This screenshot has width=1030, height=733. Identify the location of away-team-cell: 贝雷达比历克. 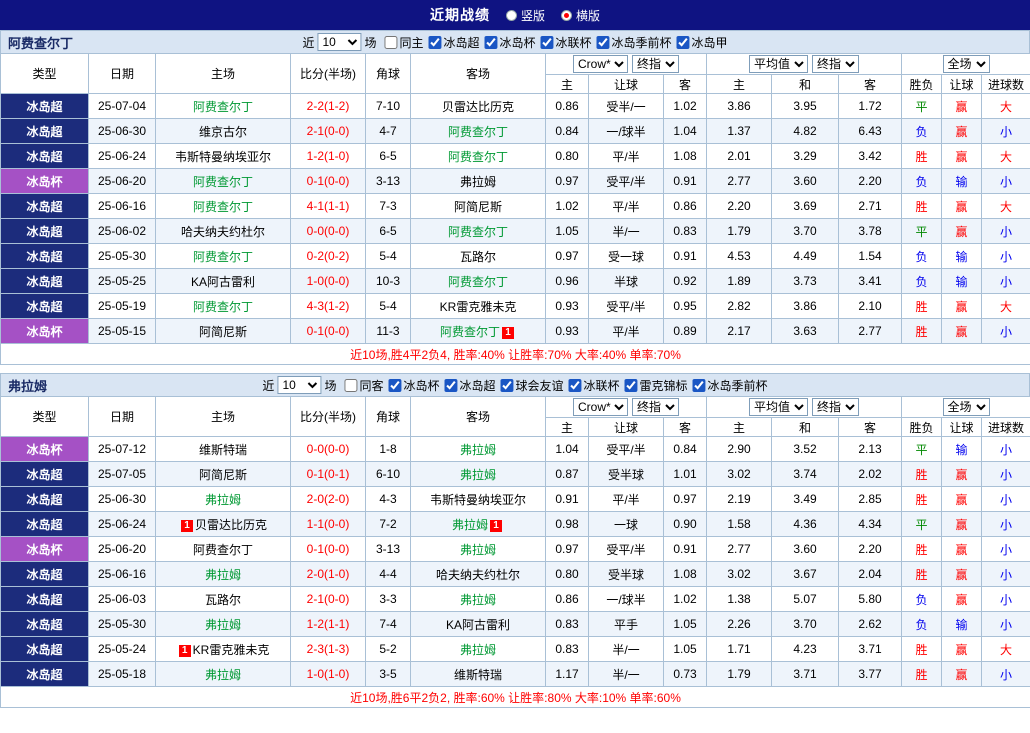
(478, 106).